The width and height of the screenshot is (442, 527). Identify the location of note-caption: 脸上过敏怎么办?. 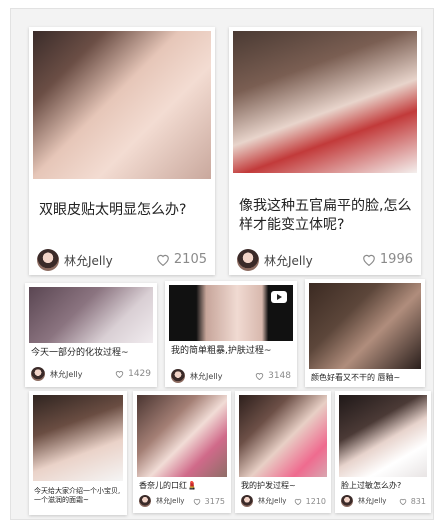
(371, 485).